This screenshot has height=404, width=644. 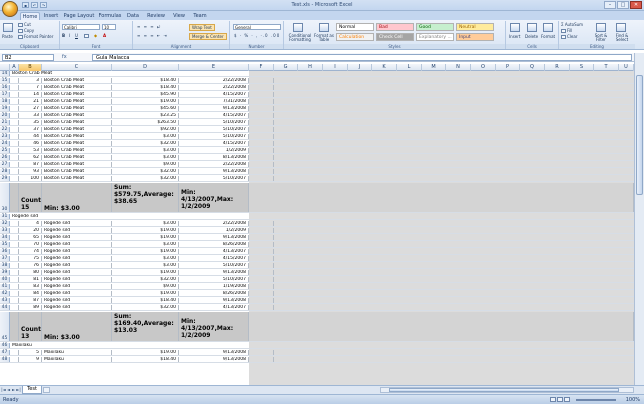 What do you see at coordinates (26, 30) in the screenshot?
I see `copy-button: Copy` at bounding box center [26, 30].